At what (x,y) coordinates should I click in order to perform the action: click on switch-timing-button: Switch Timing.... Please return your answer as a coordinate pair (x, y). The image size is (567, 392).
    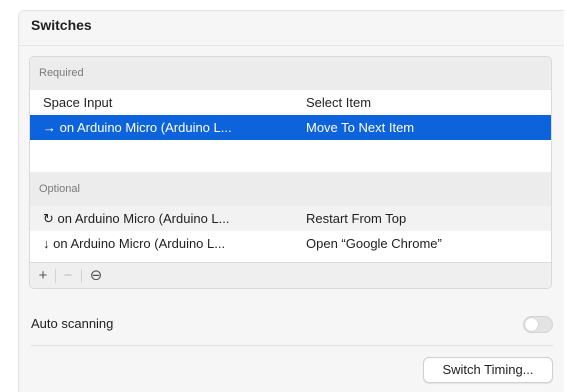
    Looking at the image, I should click on (488, 370).